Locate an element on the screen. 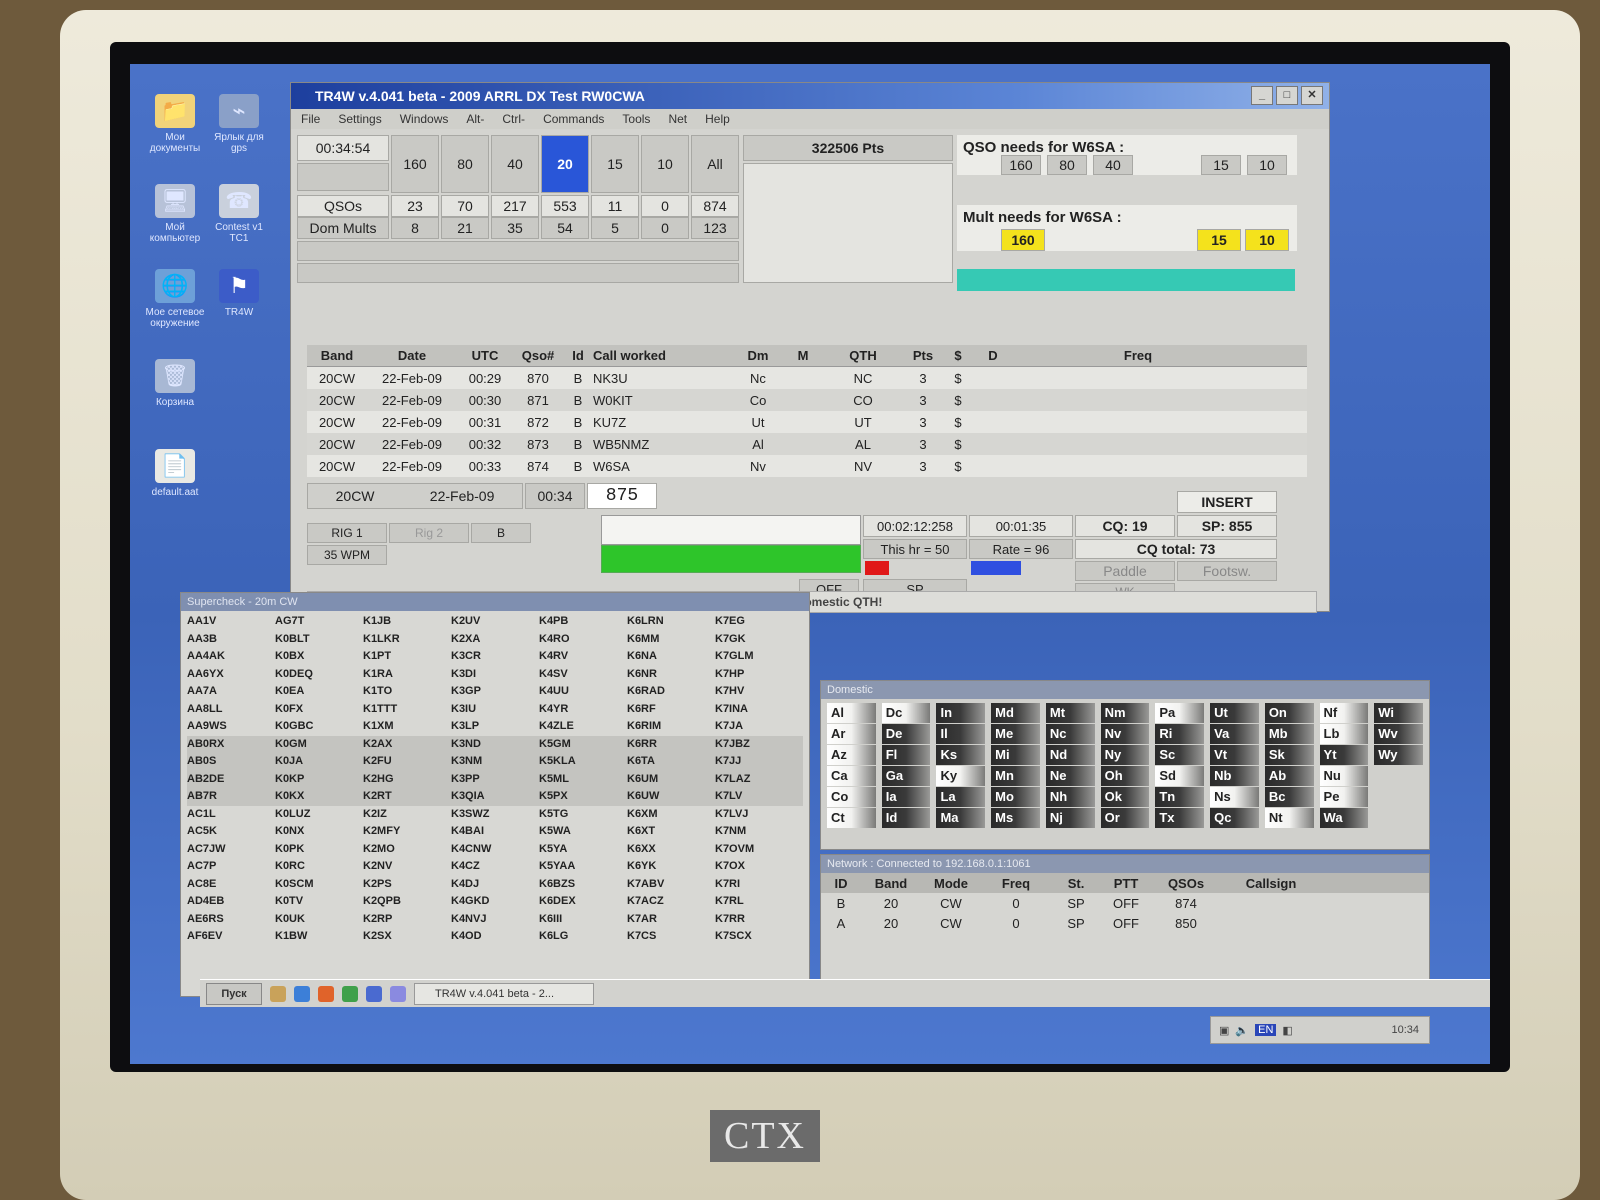 This screenshot has height=1200, width=1600. supercheck-call: K6NA is located at coordinates (671, 657).